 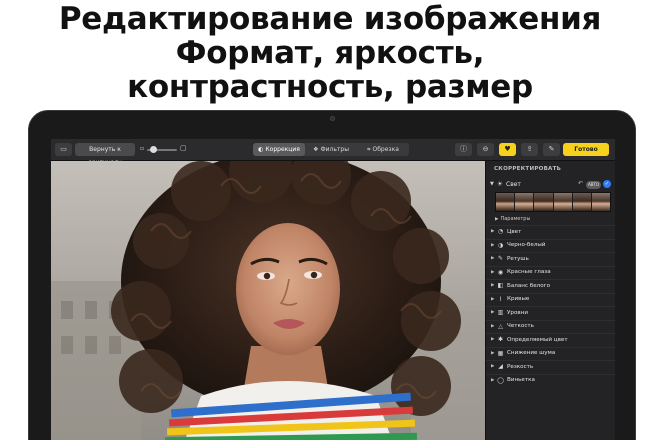 I want to click on adjust-light-row: ▼ ☀ Свет ↶ АВТО ✓, so click(x=551, y=185).